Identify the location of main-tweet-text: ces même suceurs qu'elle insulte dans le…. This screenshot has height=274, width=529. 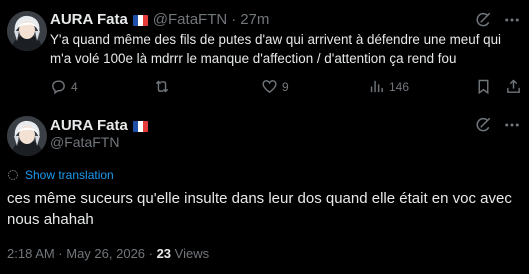
(259, 209).